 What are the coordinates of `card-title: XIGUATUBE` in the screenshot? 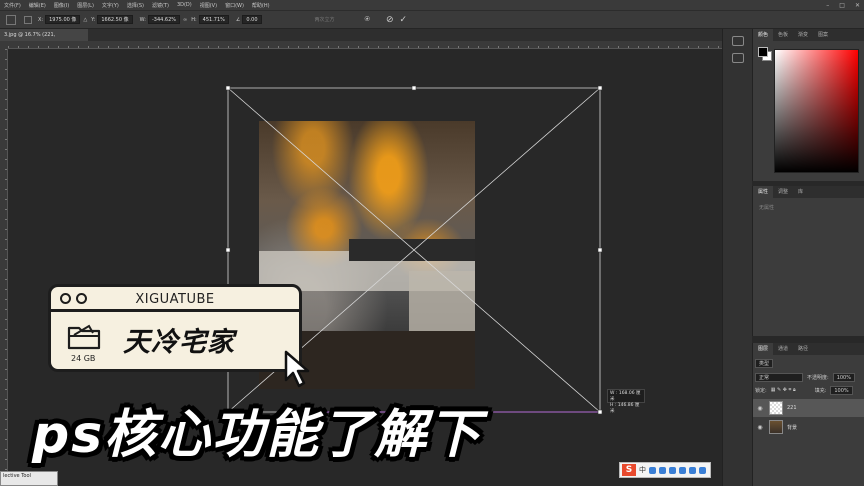 It's located at (175, 299).